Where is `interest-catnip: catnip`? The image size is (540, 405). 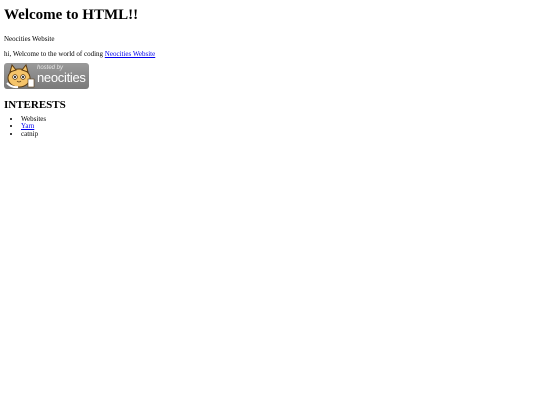 interest-catnip: catnip is located at coordinates (30, 134).